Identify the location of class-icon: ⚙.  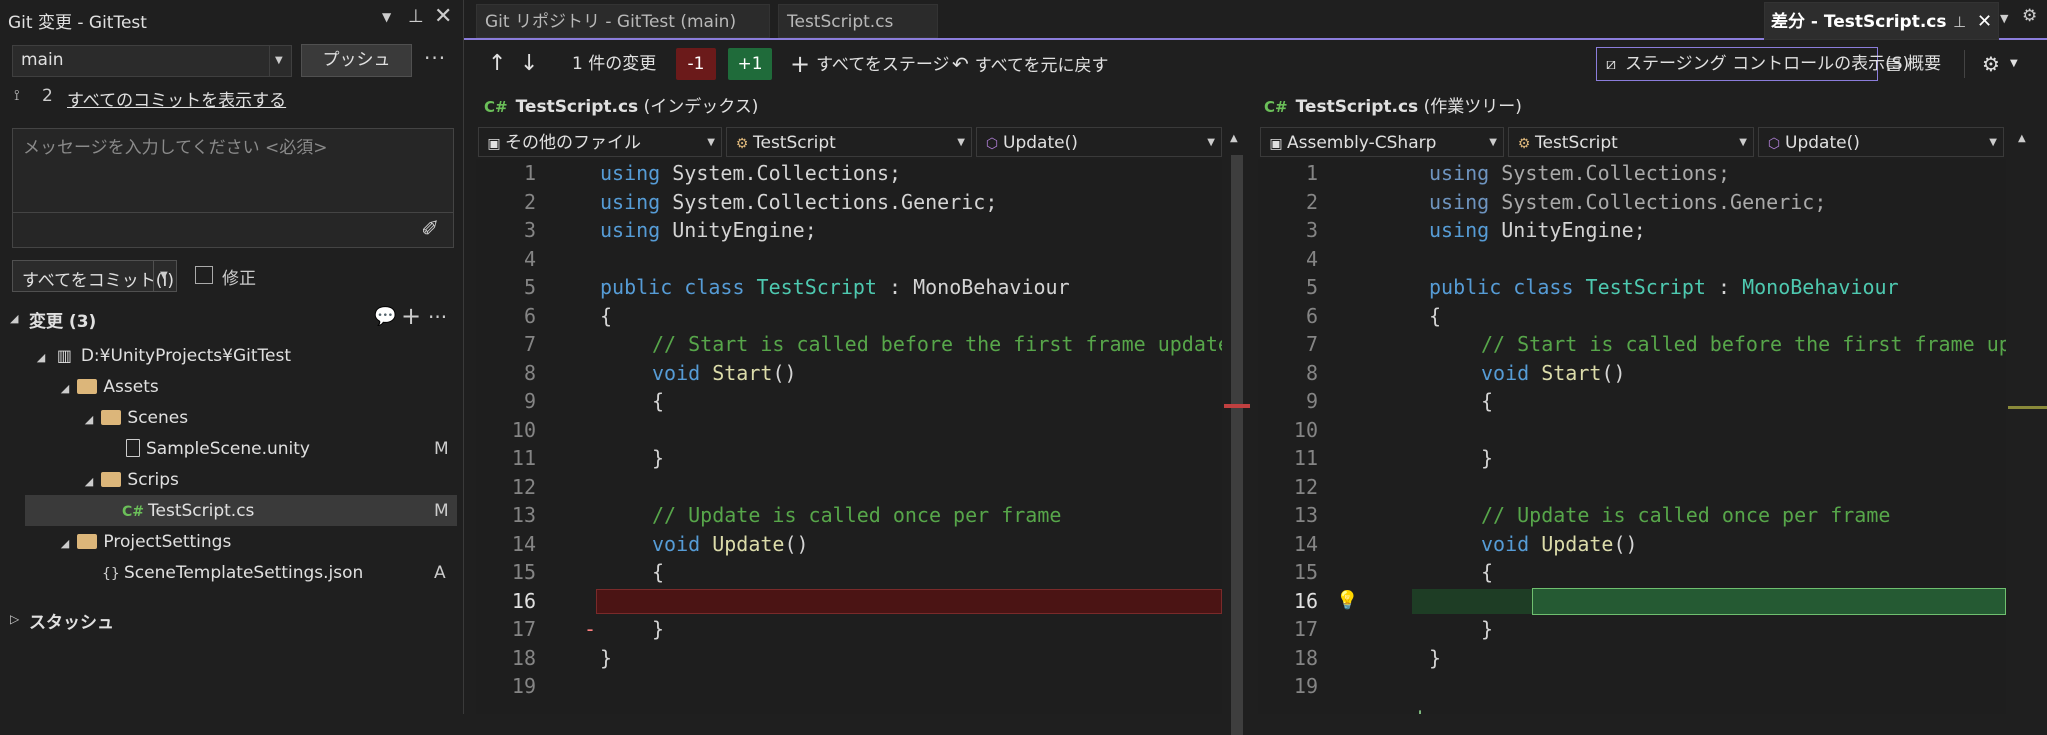
(1524, 144).